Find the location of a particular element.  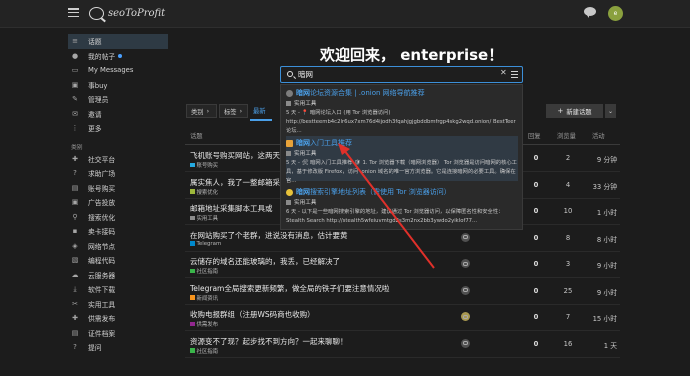

sidebar-item: ⋮ 更多 is located at coordinates (118, 128).